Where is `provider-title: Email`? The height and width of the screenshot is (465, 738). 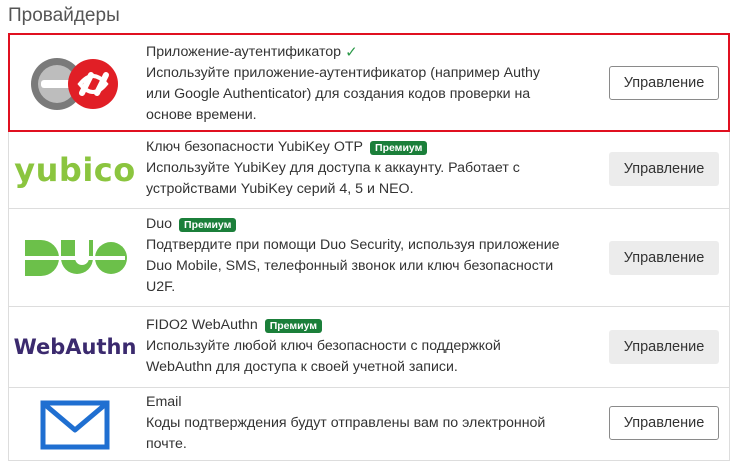
provider-title: Email is located at coordinates (164, 402).